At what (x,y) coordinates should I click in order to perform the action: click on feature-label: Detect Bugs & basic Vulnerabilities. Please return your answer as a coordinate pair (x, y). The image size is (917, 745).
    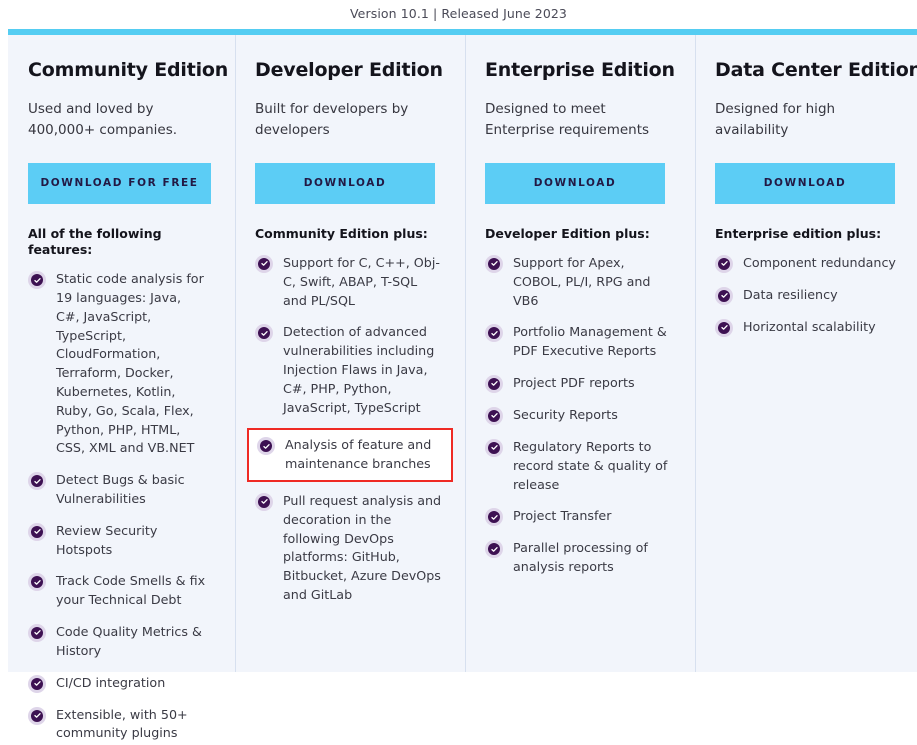
    Looking at the image, I should click on (120, 489).